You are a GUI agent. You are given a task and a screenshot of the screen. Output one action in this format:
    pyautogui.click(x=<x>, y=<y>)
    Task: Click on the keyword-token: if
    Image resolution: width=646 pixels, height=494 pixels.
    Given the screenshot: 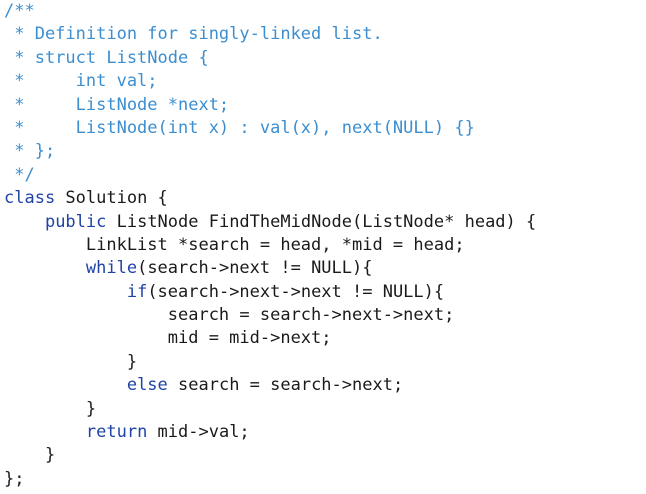 What is the action you would take?
    pyautogui.click(x=137, y=291)
    